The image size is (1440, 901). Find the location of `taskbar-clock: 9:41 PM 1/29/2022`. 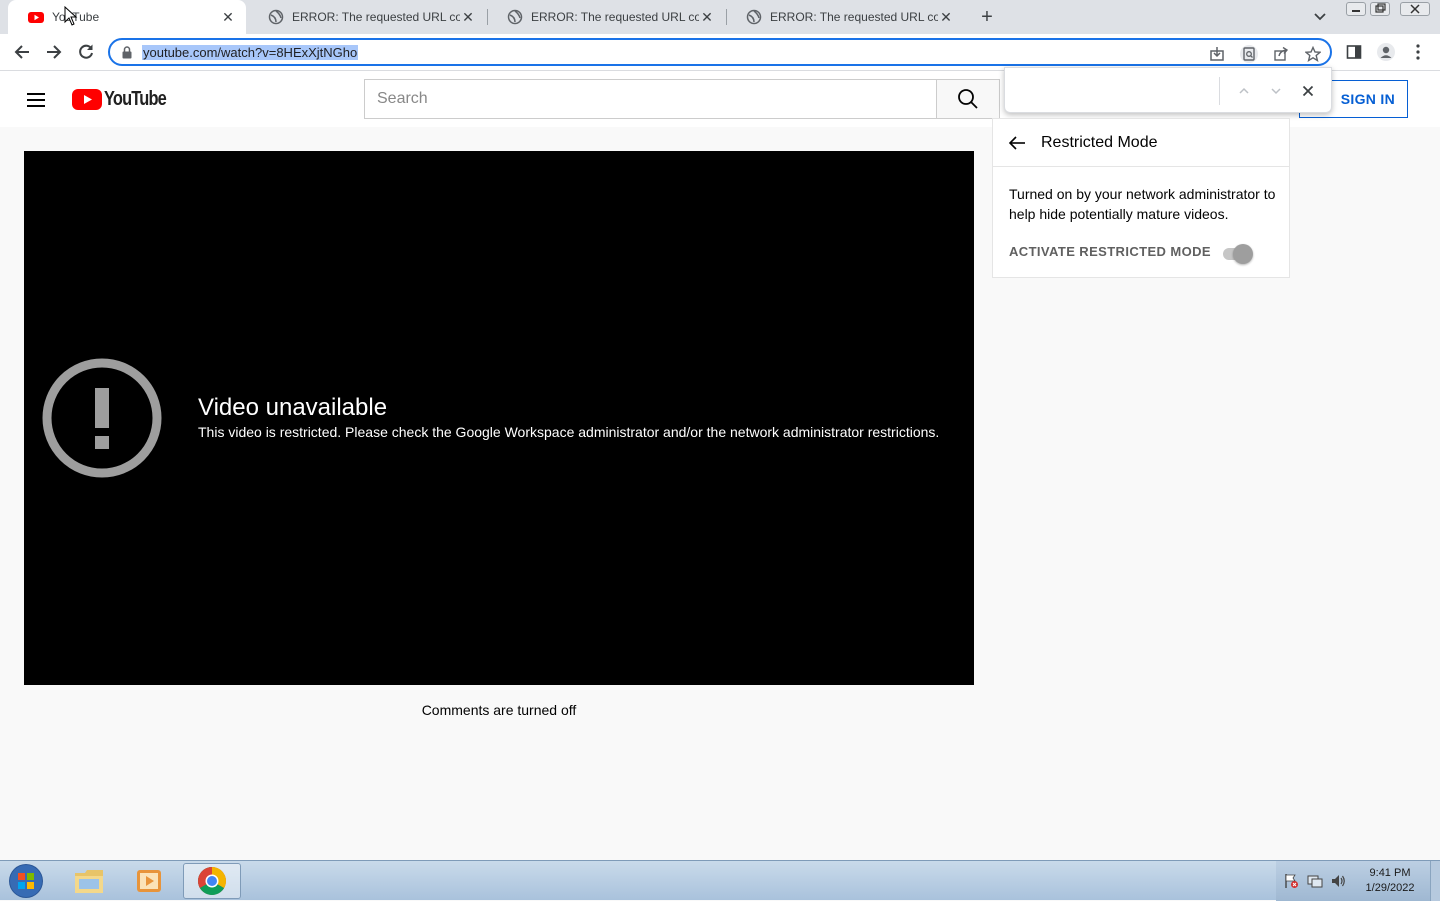

taskbar-clock: 9:41 PM 1/29/2022 is located at coordinates (1390, 881).